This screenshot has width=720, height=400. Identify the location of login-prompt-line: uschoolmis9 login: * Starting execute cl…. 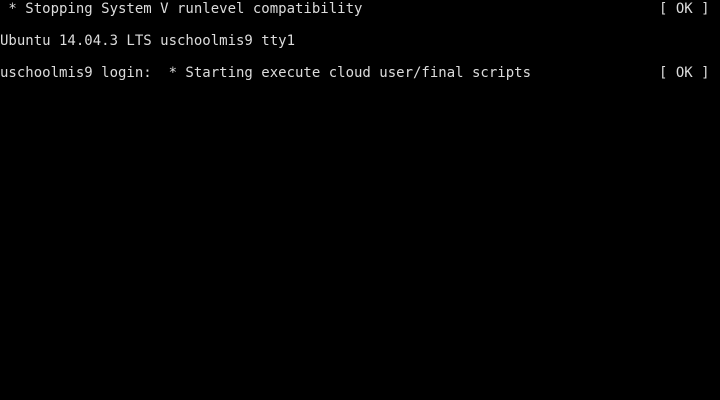
(360, 73).